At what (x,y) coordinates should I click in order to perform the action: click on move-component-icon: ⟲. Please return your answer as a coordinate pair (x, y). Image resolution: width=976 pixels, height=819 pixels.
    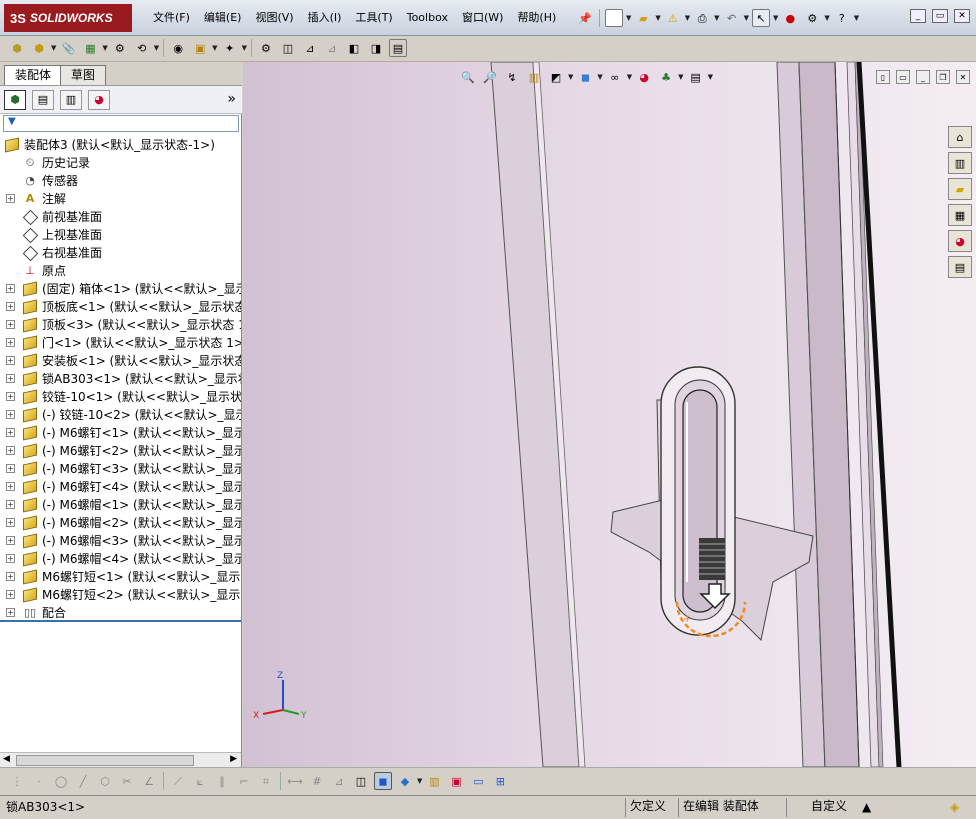
    Looking at the image, I should click on (142, 48).